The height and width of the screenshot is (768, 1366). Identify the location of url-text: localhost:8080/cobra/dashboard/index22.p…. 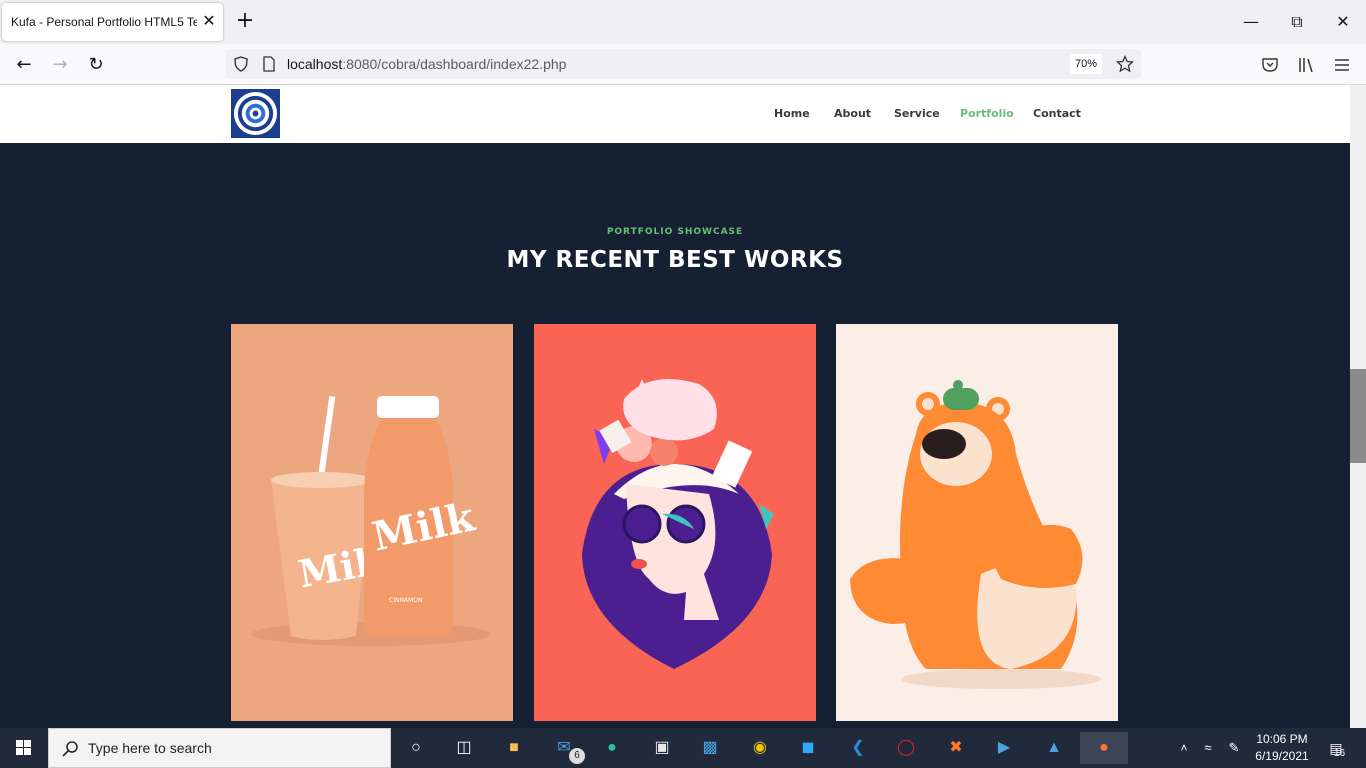
(427, 64).